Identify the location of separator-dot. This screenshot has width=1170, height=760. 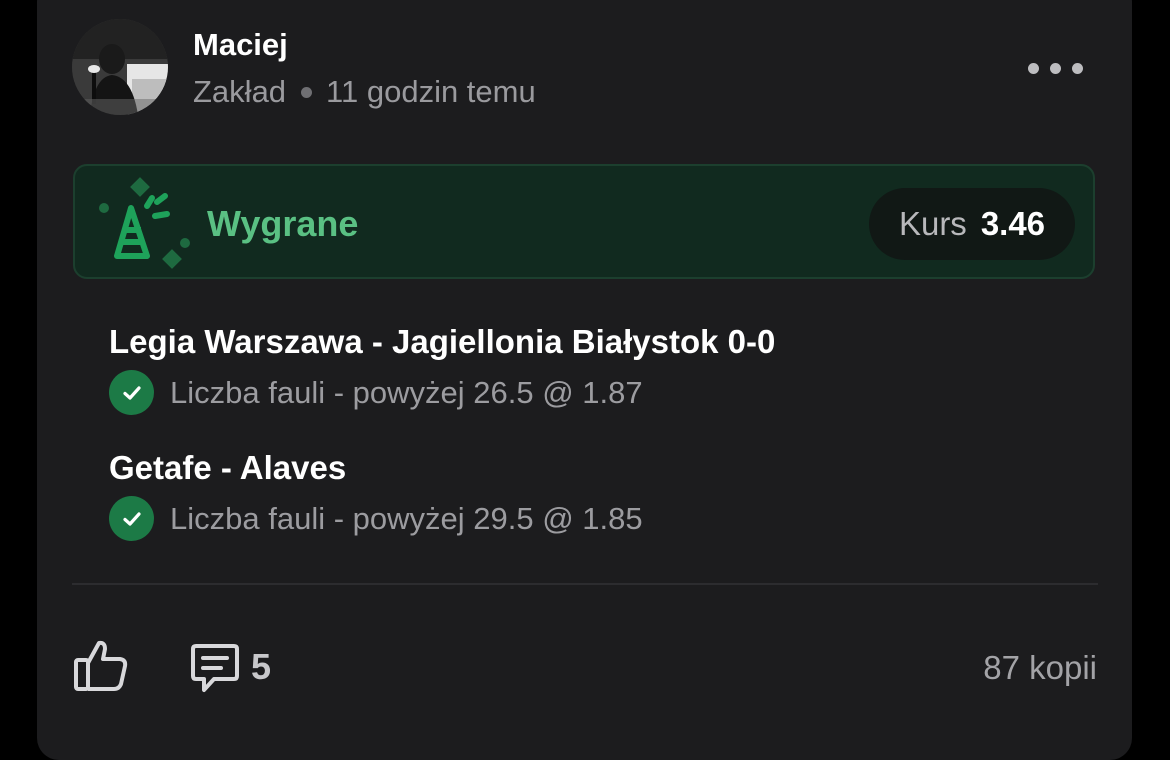
(307, 92).